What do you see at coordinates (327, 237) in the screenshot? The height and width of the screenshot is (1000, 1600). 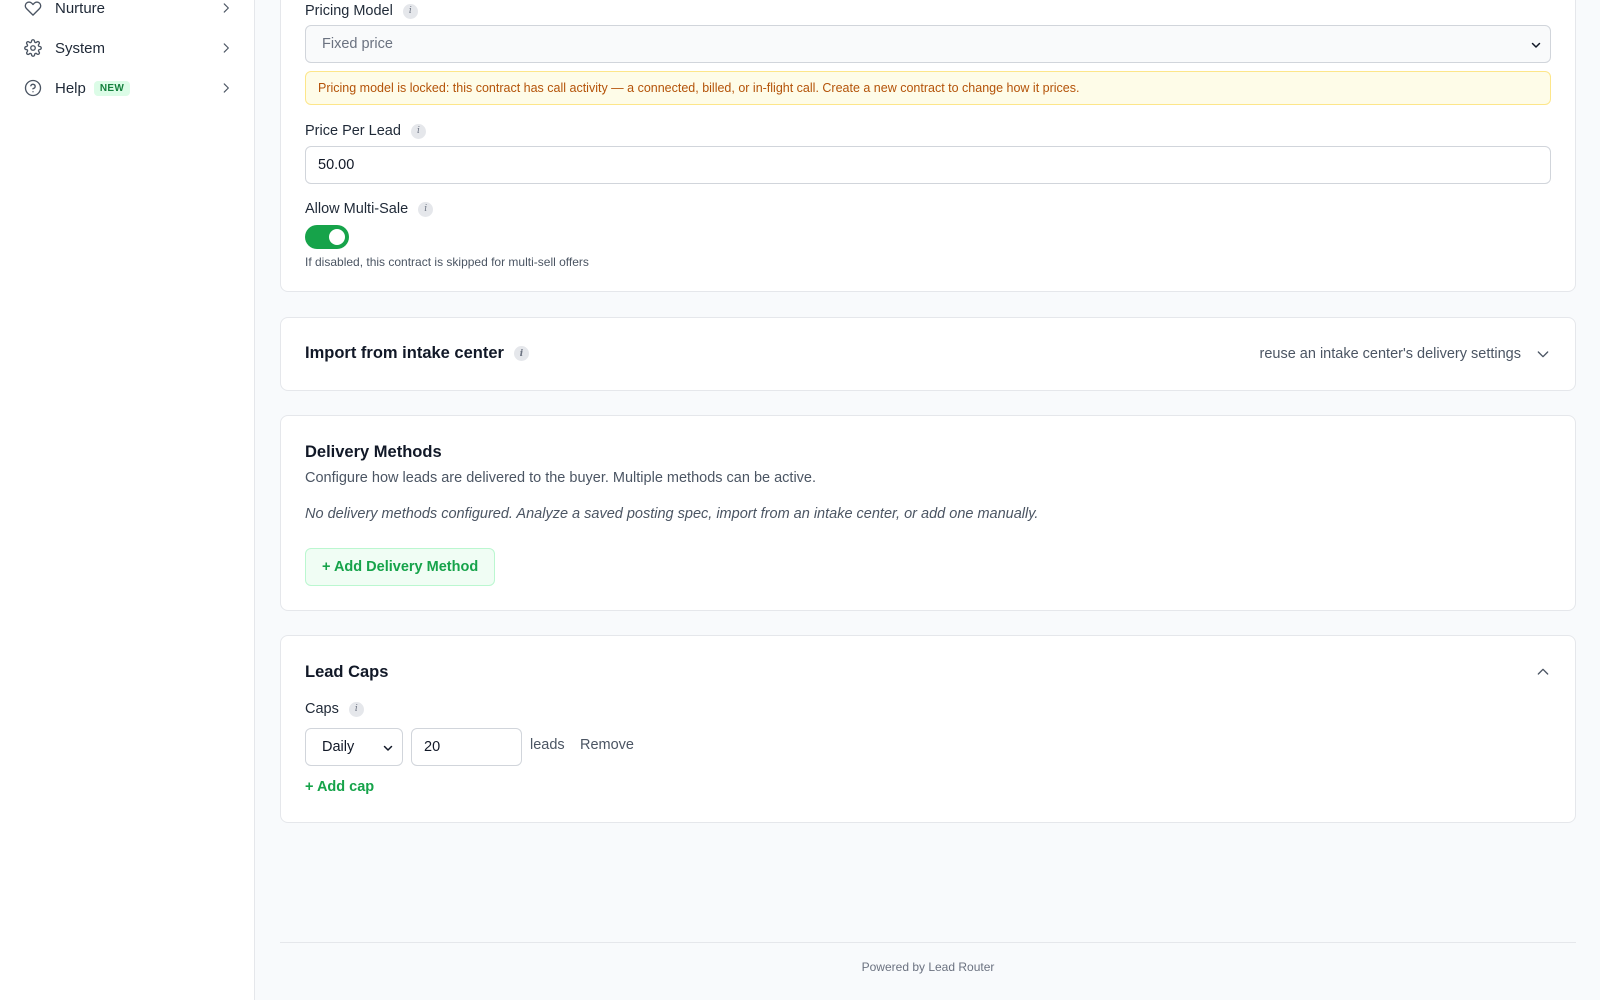 I see `allow-multisale-toggle` at bounding box center [327, 237].